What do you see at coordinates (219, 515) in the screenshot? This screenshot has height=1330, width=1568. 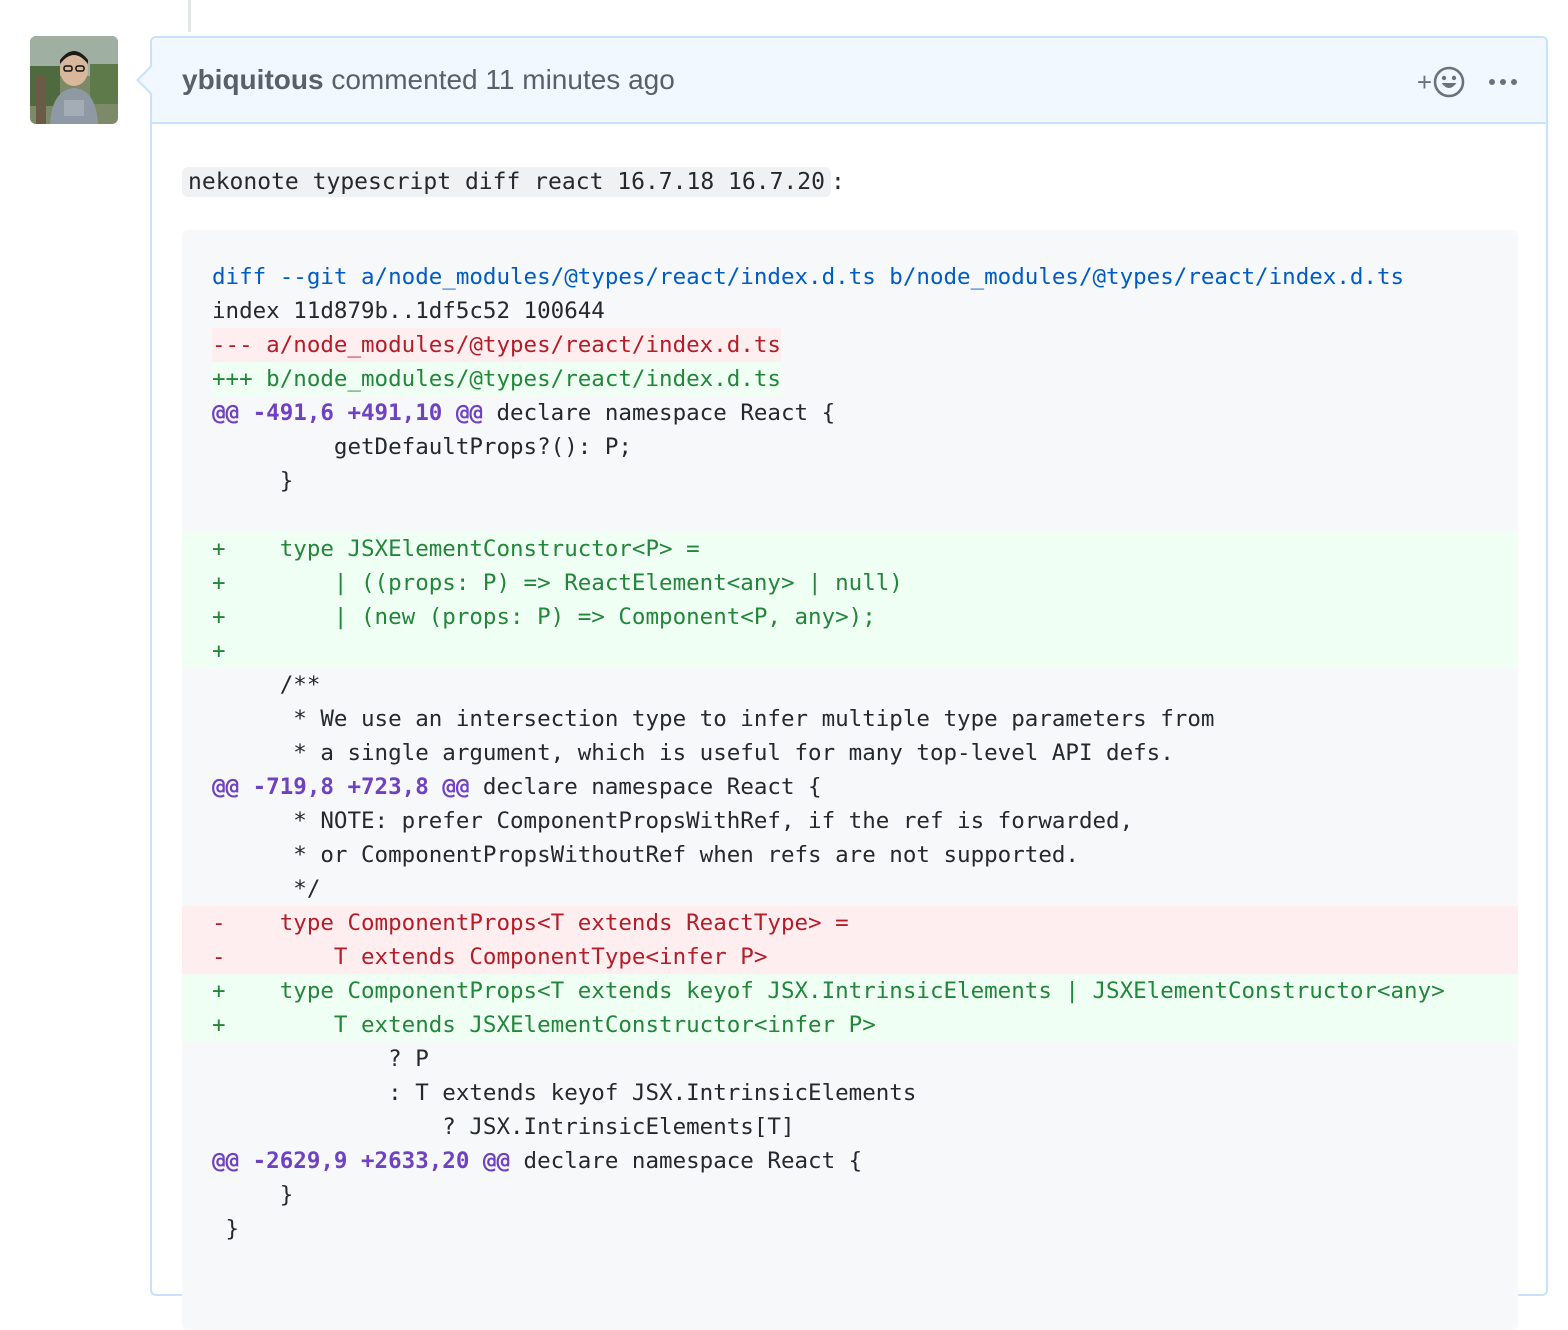 I see `diff-line-text` at bounding box center [219, 515].